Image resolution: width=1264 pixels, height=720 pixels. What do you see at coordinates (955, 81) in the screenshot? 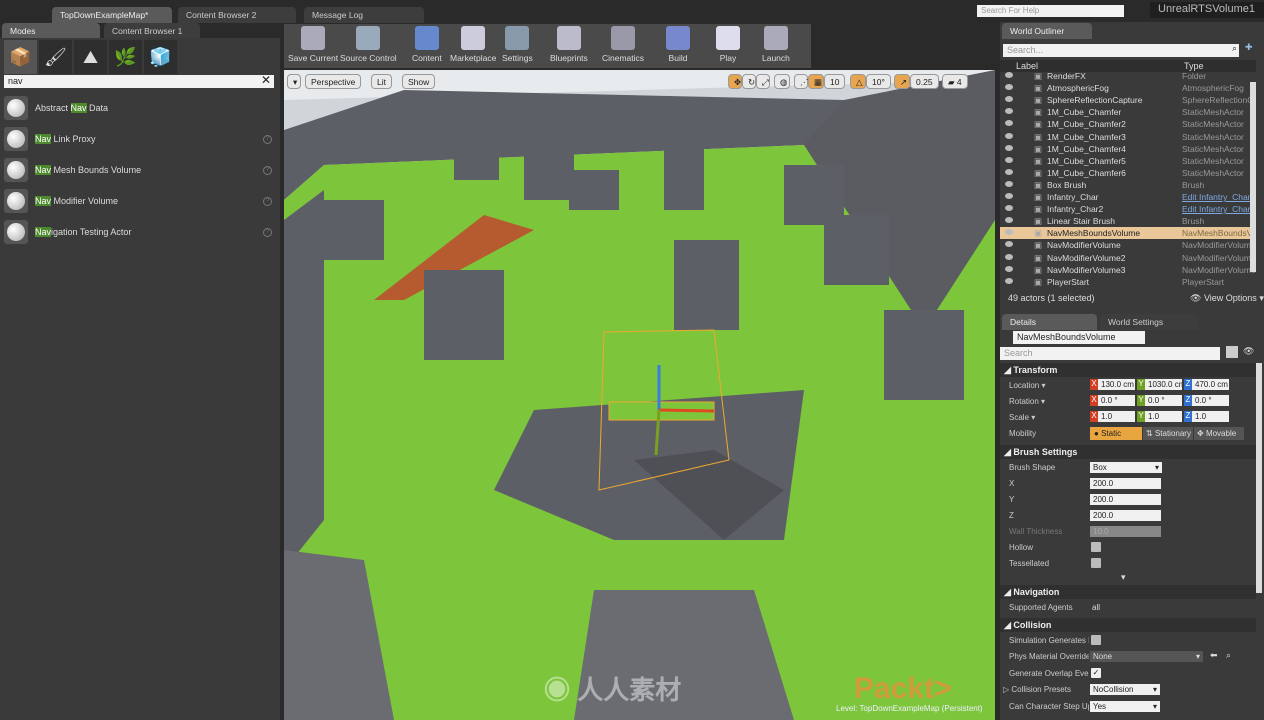
I see `camera-speed-button: ▰ 4` at bounding box center [955, 81].